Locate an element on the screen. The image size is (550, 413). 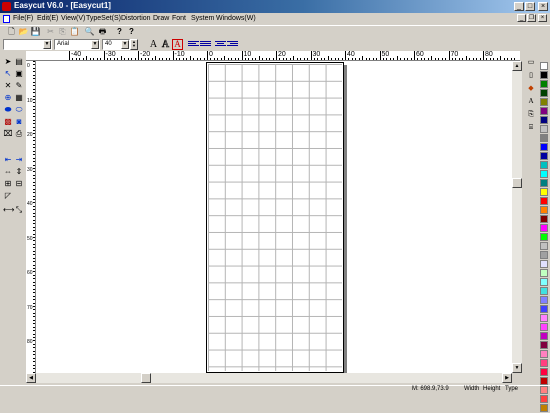
font-outline-button: A is located at coordinates (165, 45).